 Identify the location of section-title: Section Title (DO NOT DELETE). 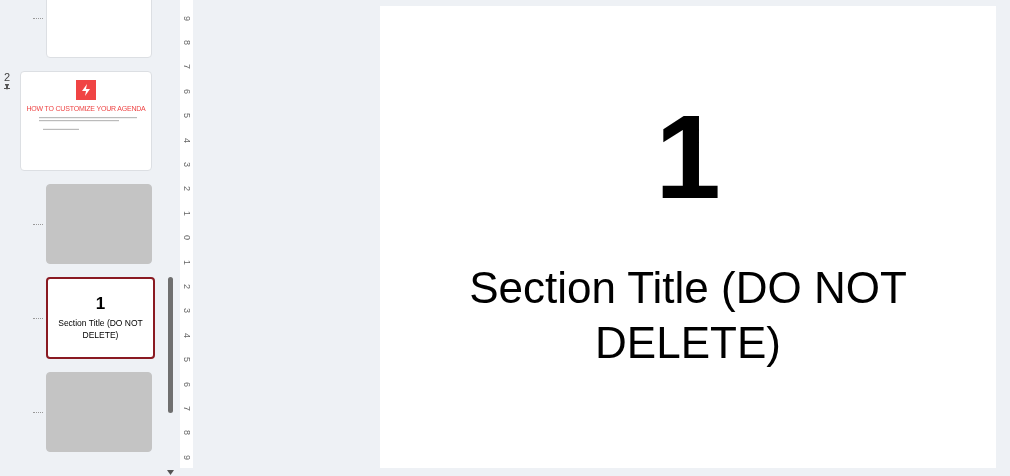
(688, 315).